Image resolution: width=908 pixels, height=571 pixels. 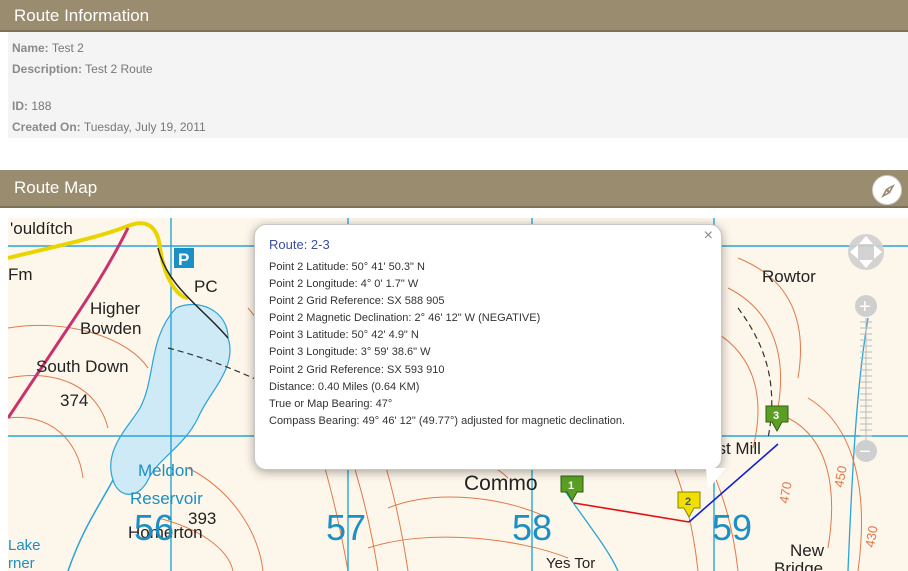 I want to click on map-label: Commo, so click(x=501, y=483).